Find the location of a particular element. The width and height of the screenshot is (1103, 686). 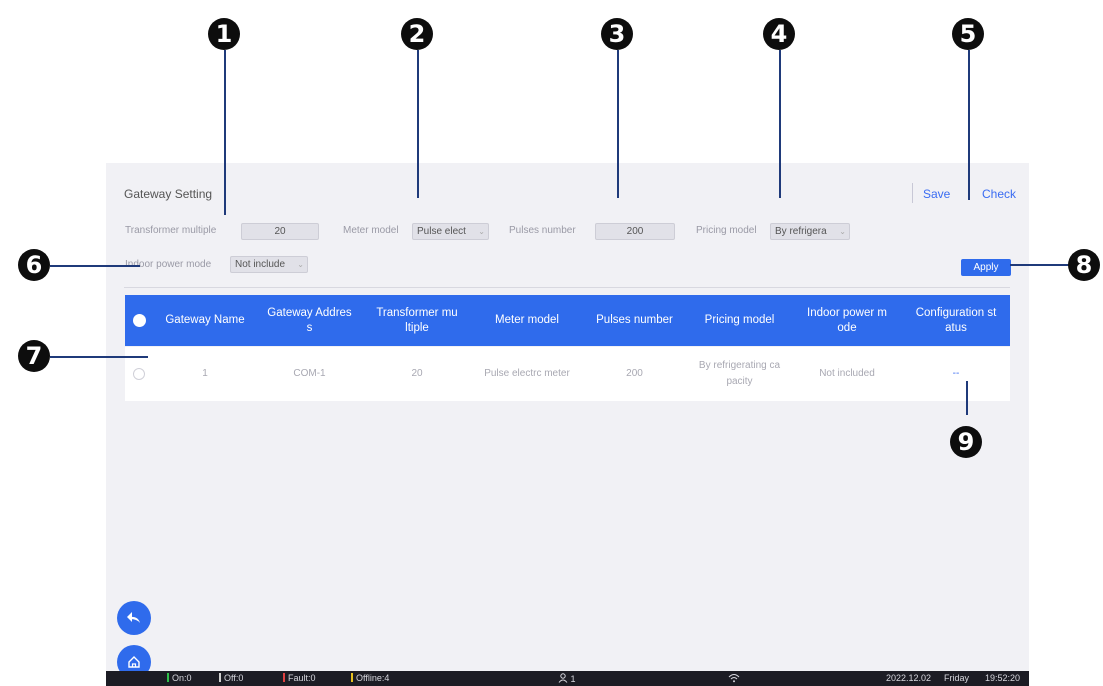

status-off-text: Off:0 is located at coordinates (234, 678).